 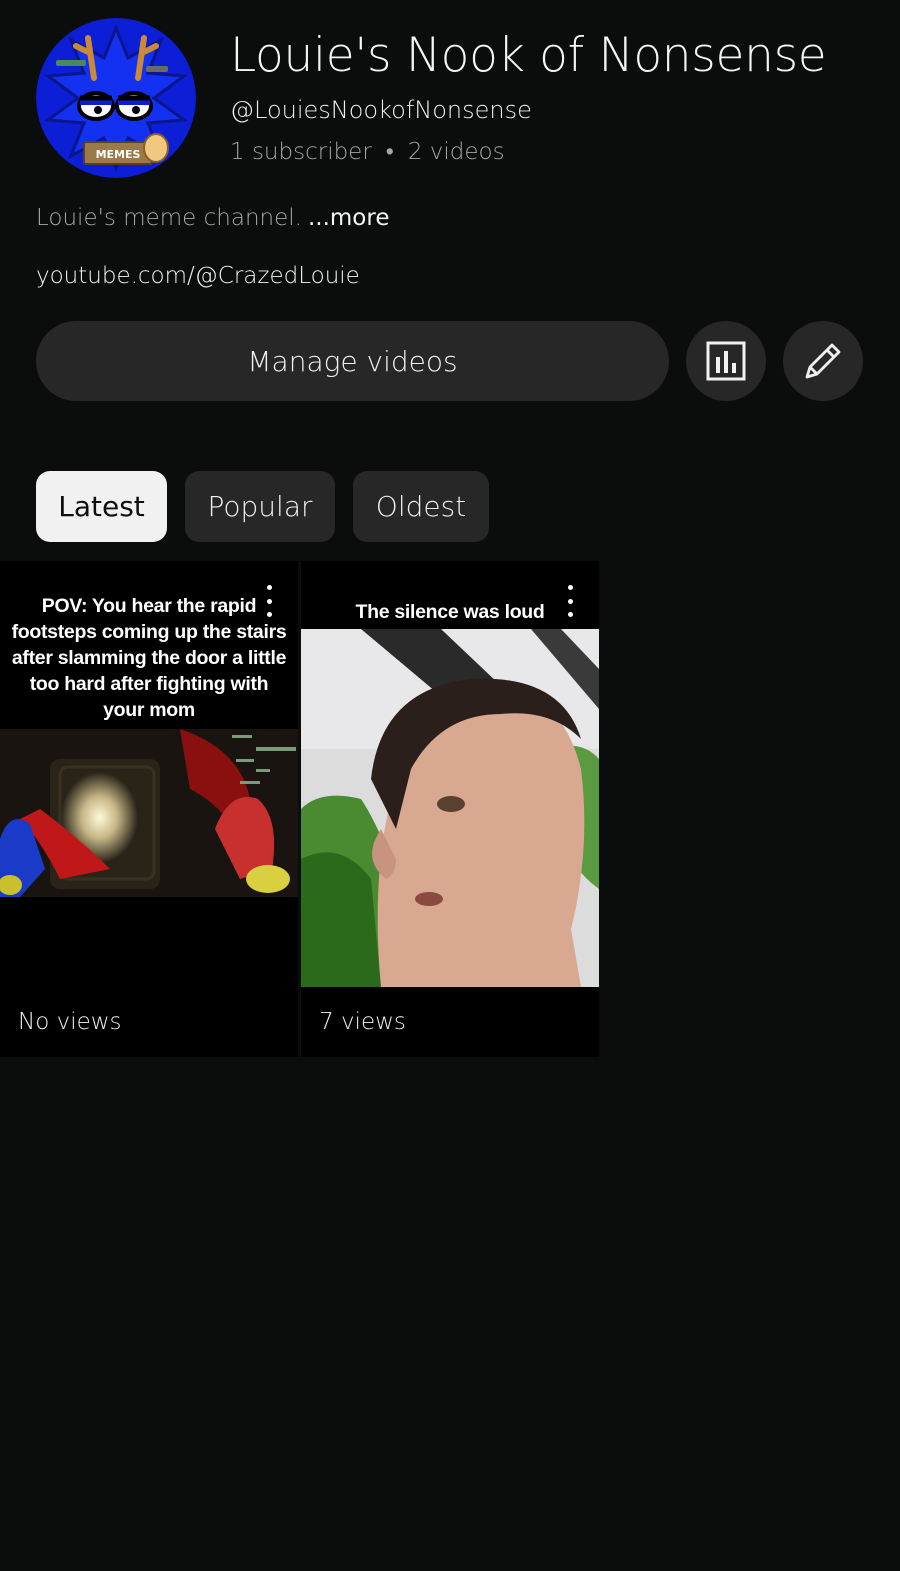 I want to click on avatar-image: MEMES, so click(x=116, y=98).